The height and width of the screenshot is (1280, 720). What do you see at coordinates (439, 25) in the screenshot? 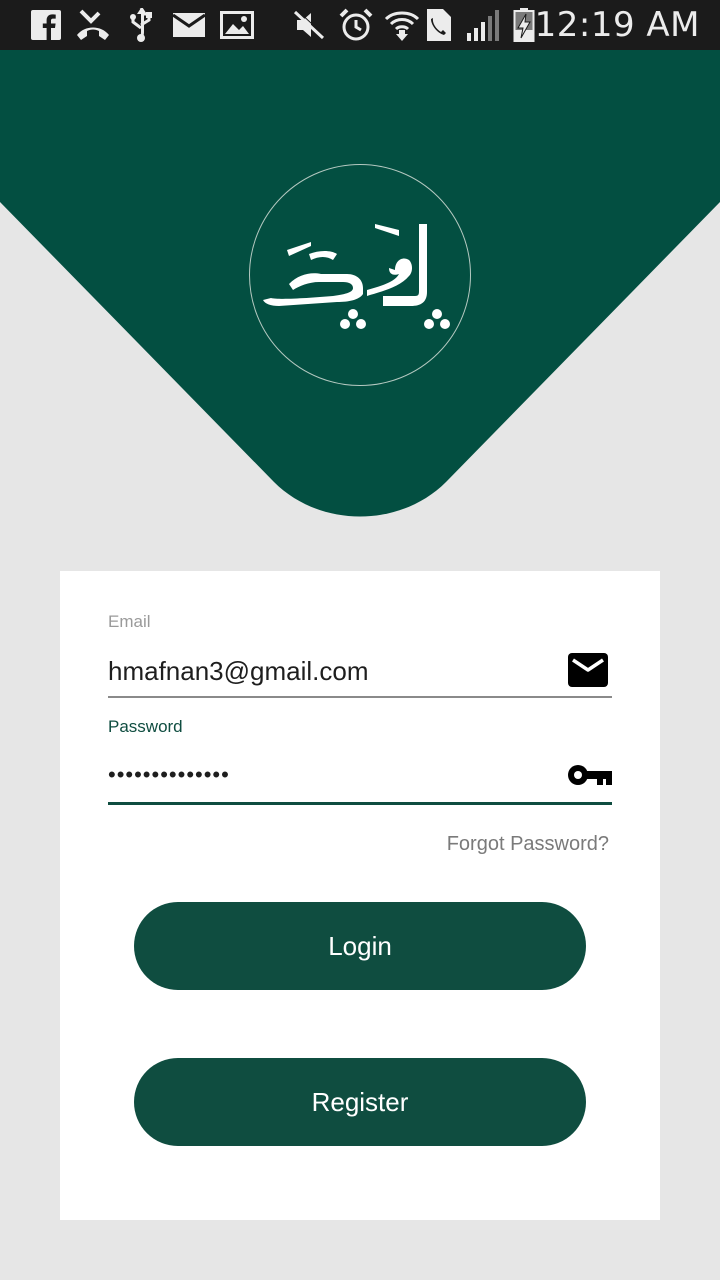
I see `call-icon` at bounding box center [439, 25].